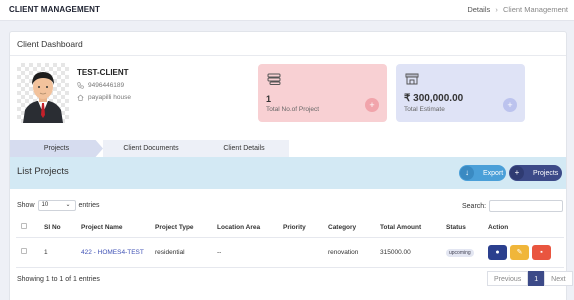 The width and height of the screenshot is (574, 300). What do you see at coordinates (412, 79) in the screenshot?
I see `store-icon` at bounding box center [412, 79].